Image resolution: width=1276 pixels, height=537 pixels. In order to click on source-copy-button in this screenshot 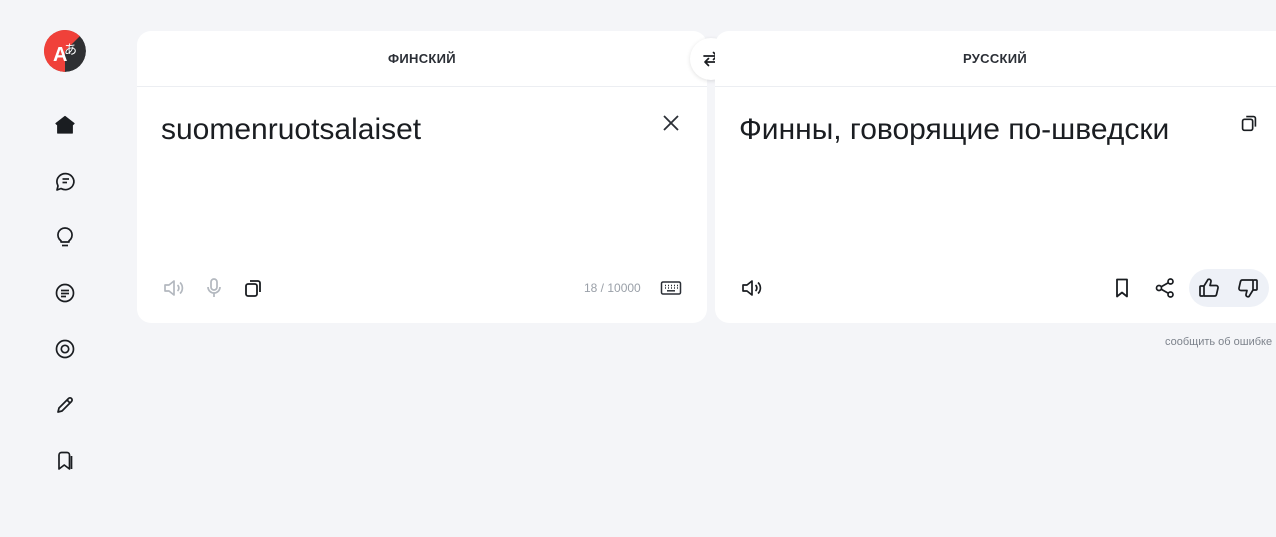, I will do `click(253, 288)`.